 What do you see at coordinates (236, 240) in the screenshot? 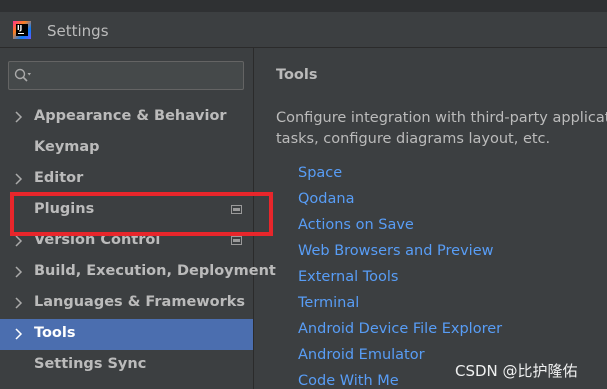
I see `project-level-icon` at bounding box center [236, 240].